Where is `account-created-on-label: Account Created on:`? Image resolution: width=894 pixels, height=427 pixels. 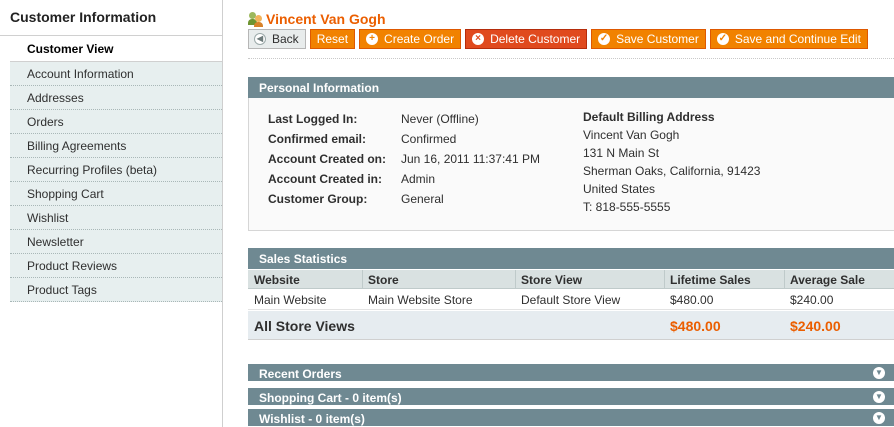 account-created-on-label: Account Created on: is located at coordinates (327, 159).